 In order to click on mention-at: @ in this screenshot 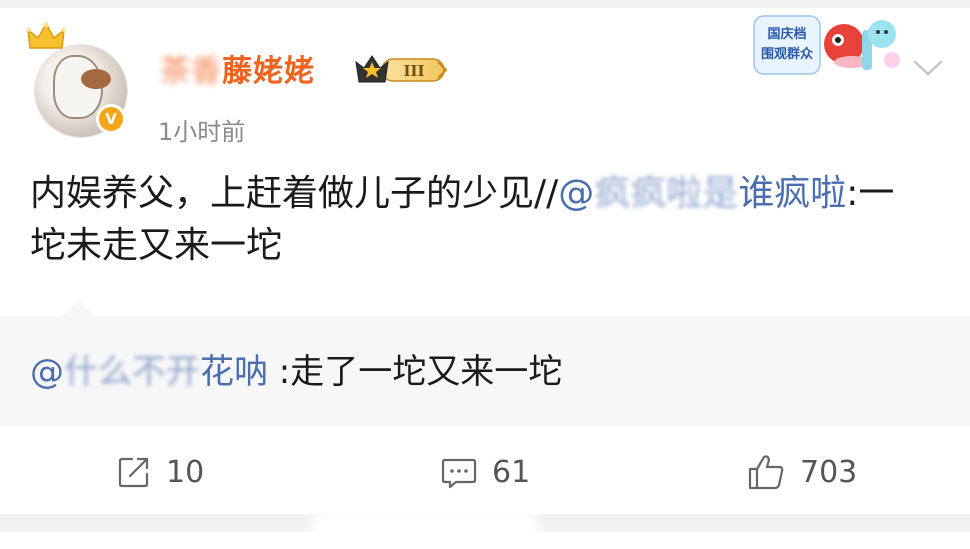, I will do `click(576, 193)`.